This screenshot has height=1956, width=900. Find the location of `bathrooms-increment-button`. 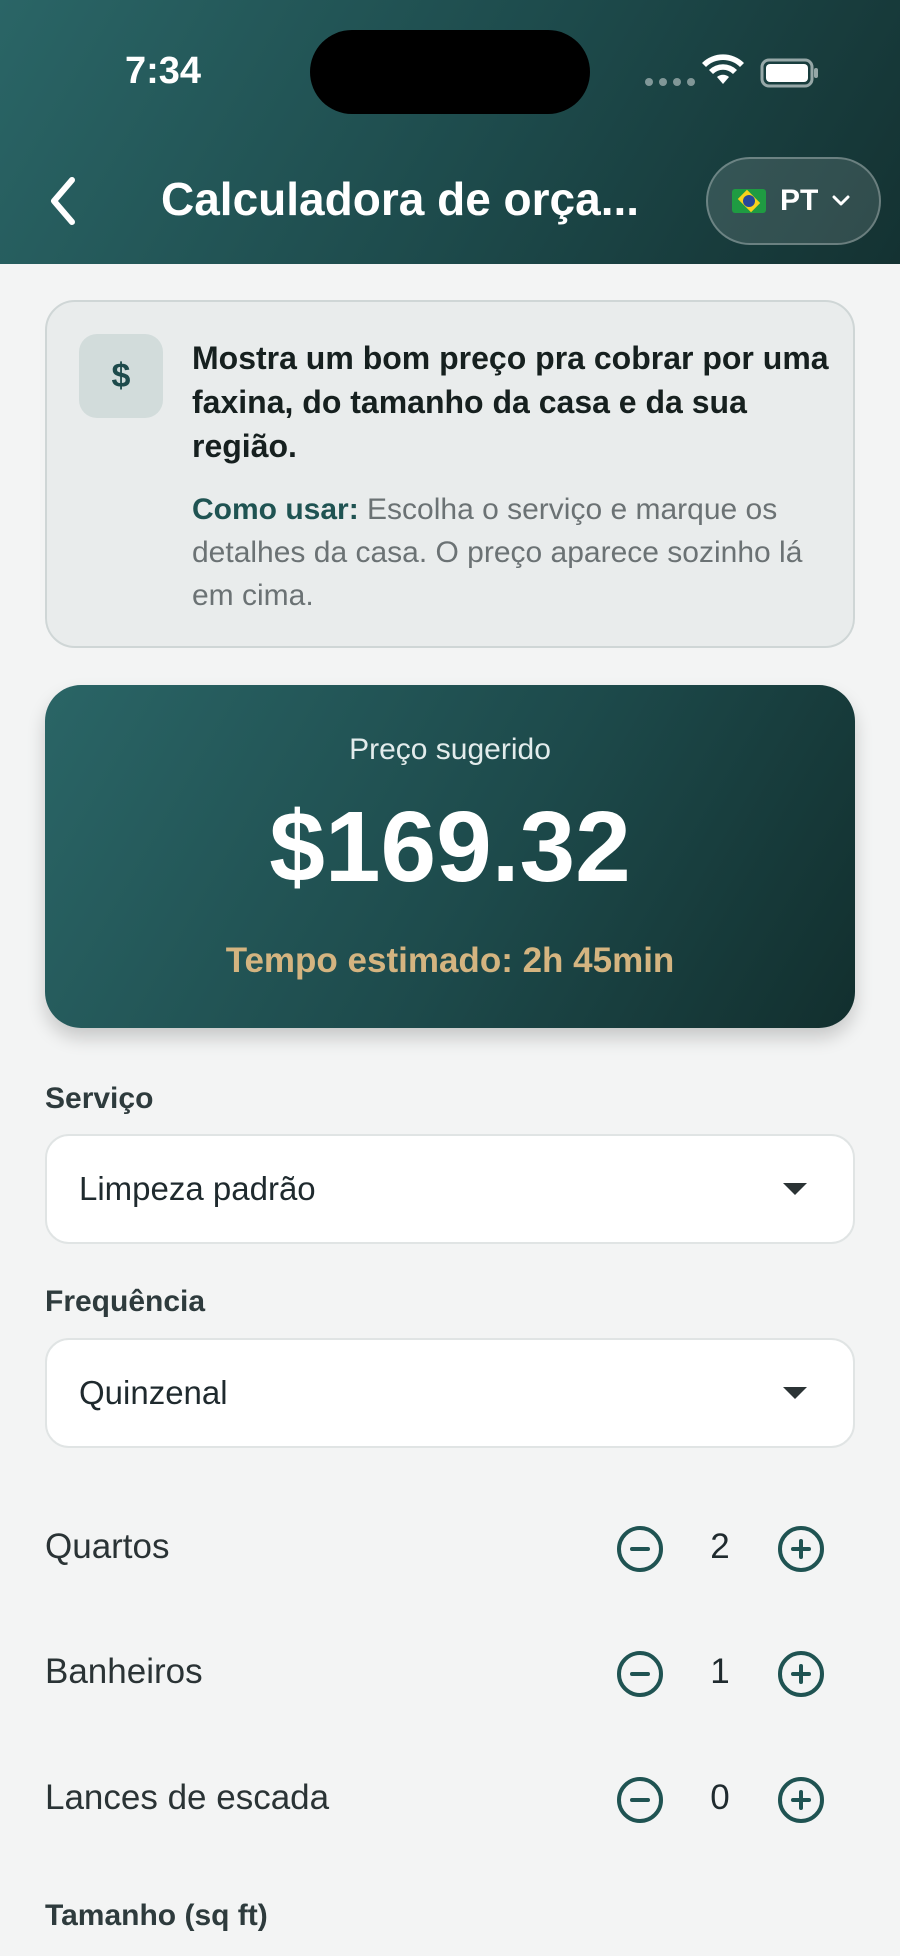

bathrooms-increment-button is located at coordinates (801, 1674).